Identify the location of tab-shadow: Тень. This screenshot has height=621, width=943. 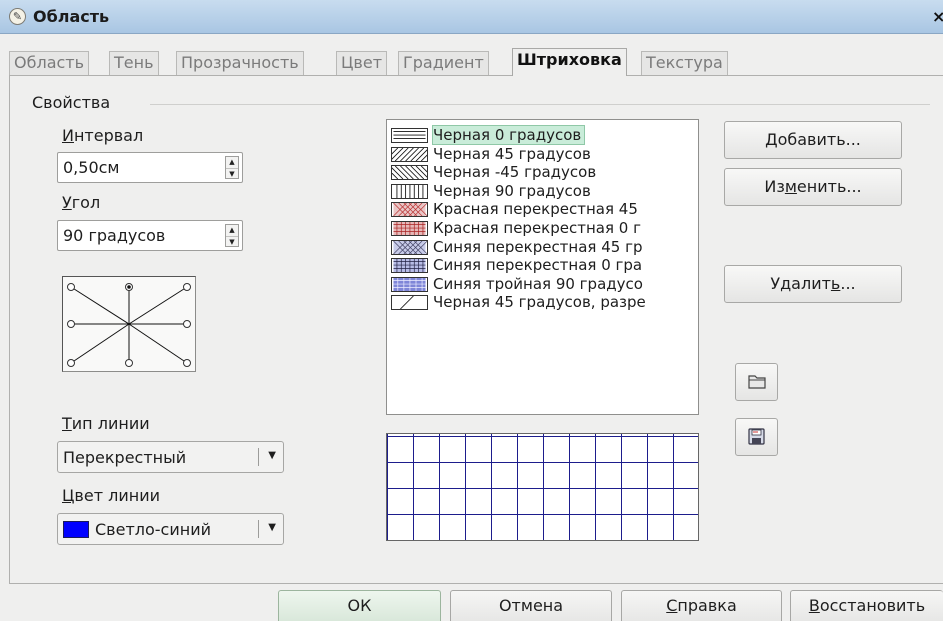
(134, 63).